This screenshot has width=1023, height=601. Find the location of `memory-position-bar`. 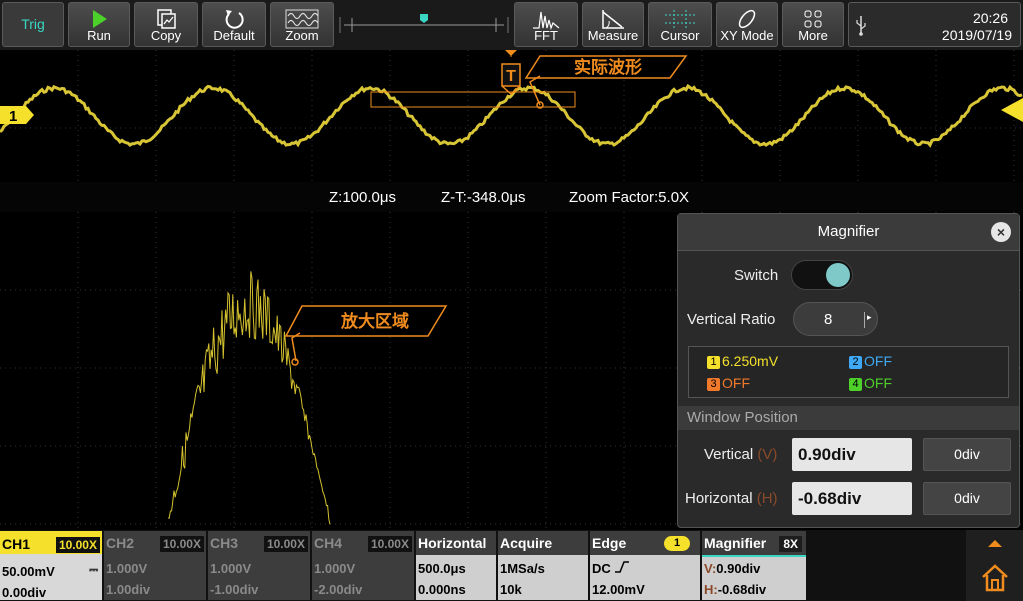

memory-position-bar is located at coordinates (424, 25).